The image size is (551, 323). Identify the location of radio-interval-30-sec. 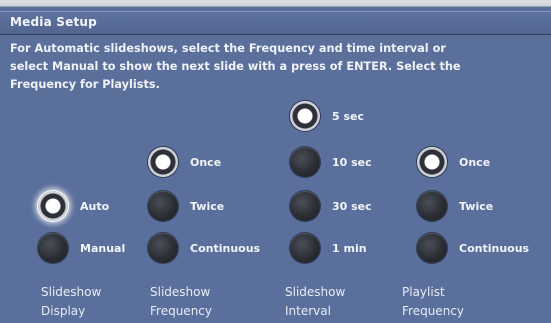
(305, 206).